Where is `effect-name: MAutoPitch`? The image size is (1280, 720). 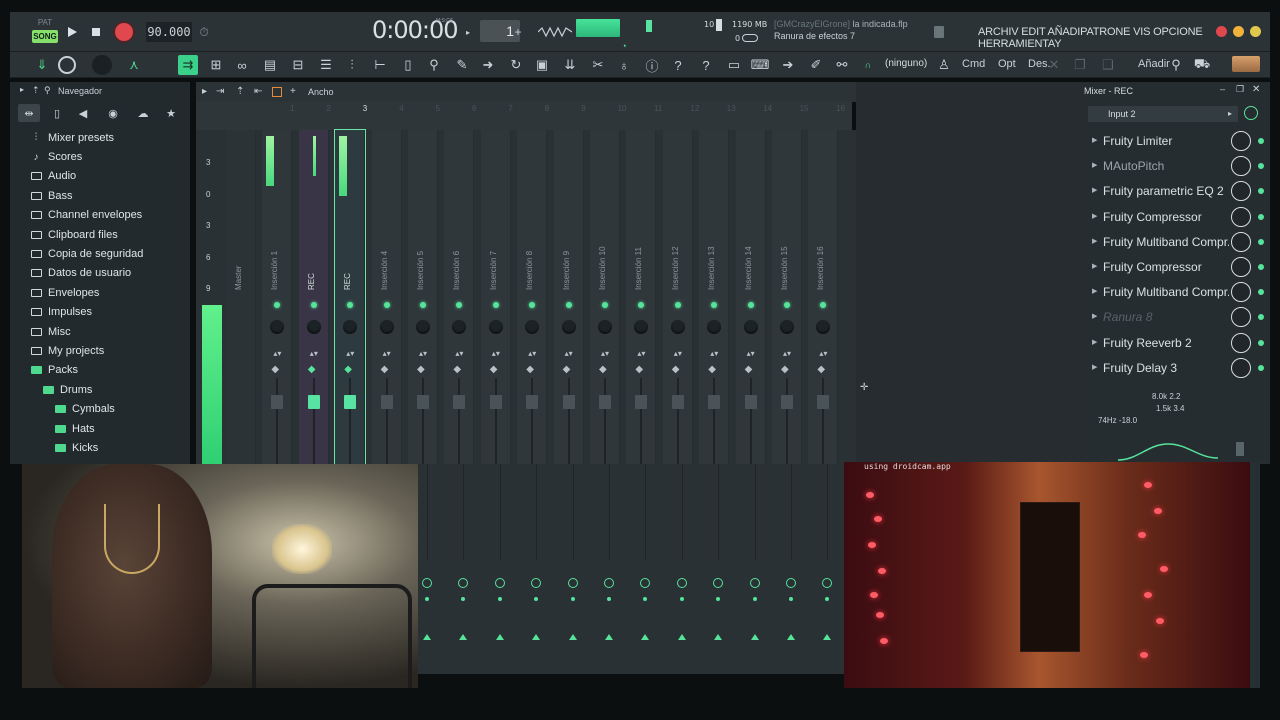 effect-name: MAutoPitch is located at coordinates (1166, 166).